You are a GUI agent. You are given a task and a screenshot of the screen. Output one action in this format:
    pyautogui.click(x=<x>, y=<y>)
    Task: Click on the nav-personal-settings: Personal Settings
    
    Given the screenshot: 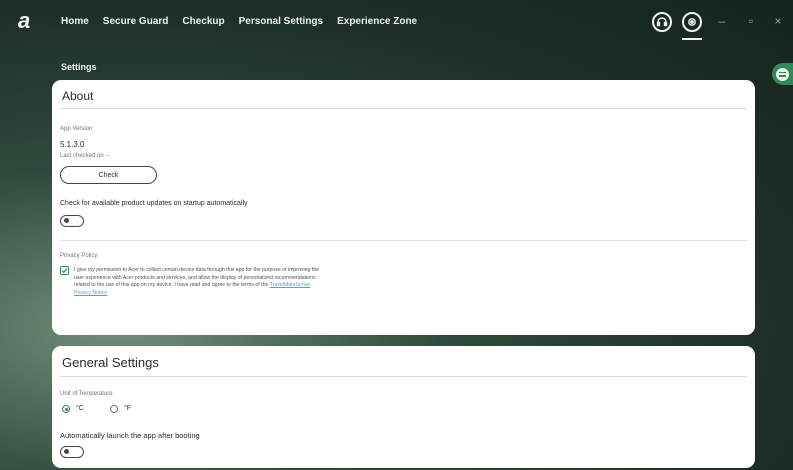 What is the action you would take?
    pyautogui.click(x=281, y=21)
    